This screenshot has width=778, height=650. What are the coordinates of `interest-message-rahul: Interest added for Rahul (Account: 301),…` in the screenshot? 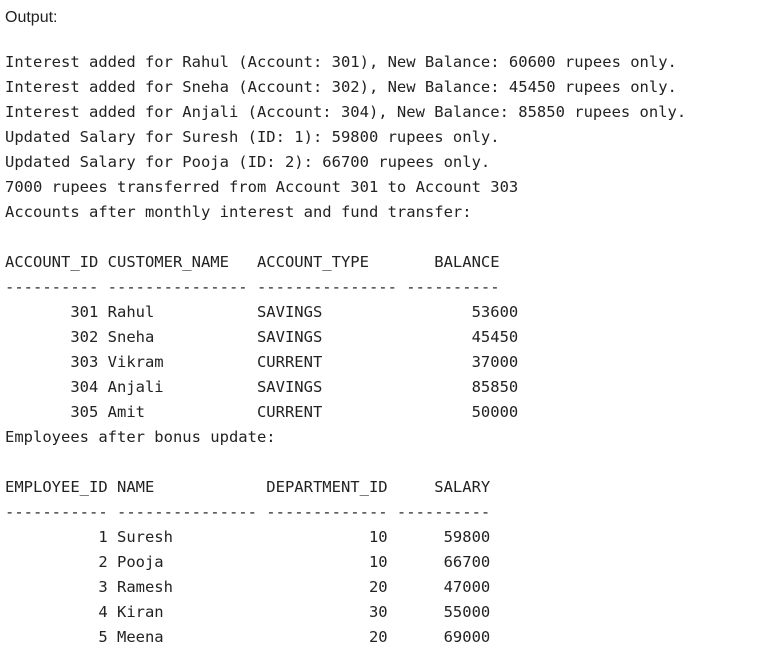 It's located at (341, 62).